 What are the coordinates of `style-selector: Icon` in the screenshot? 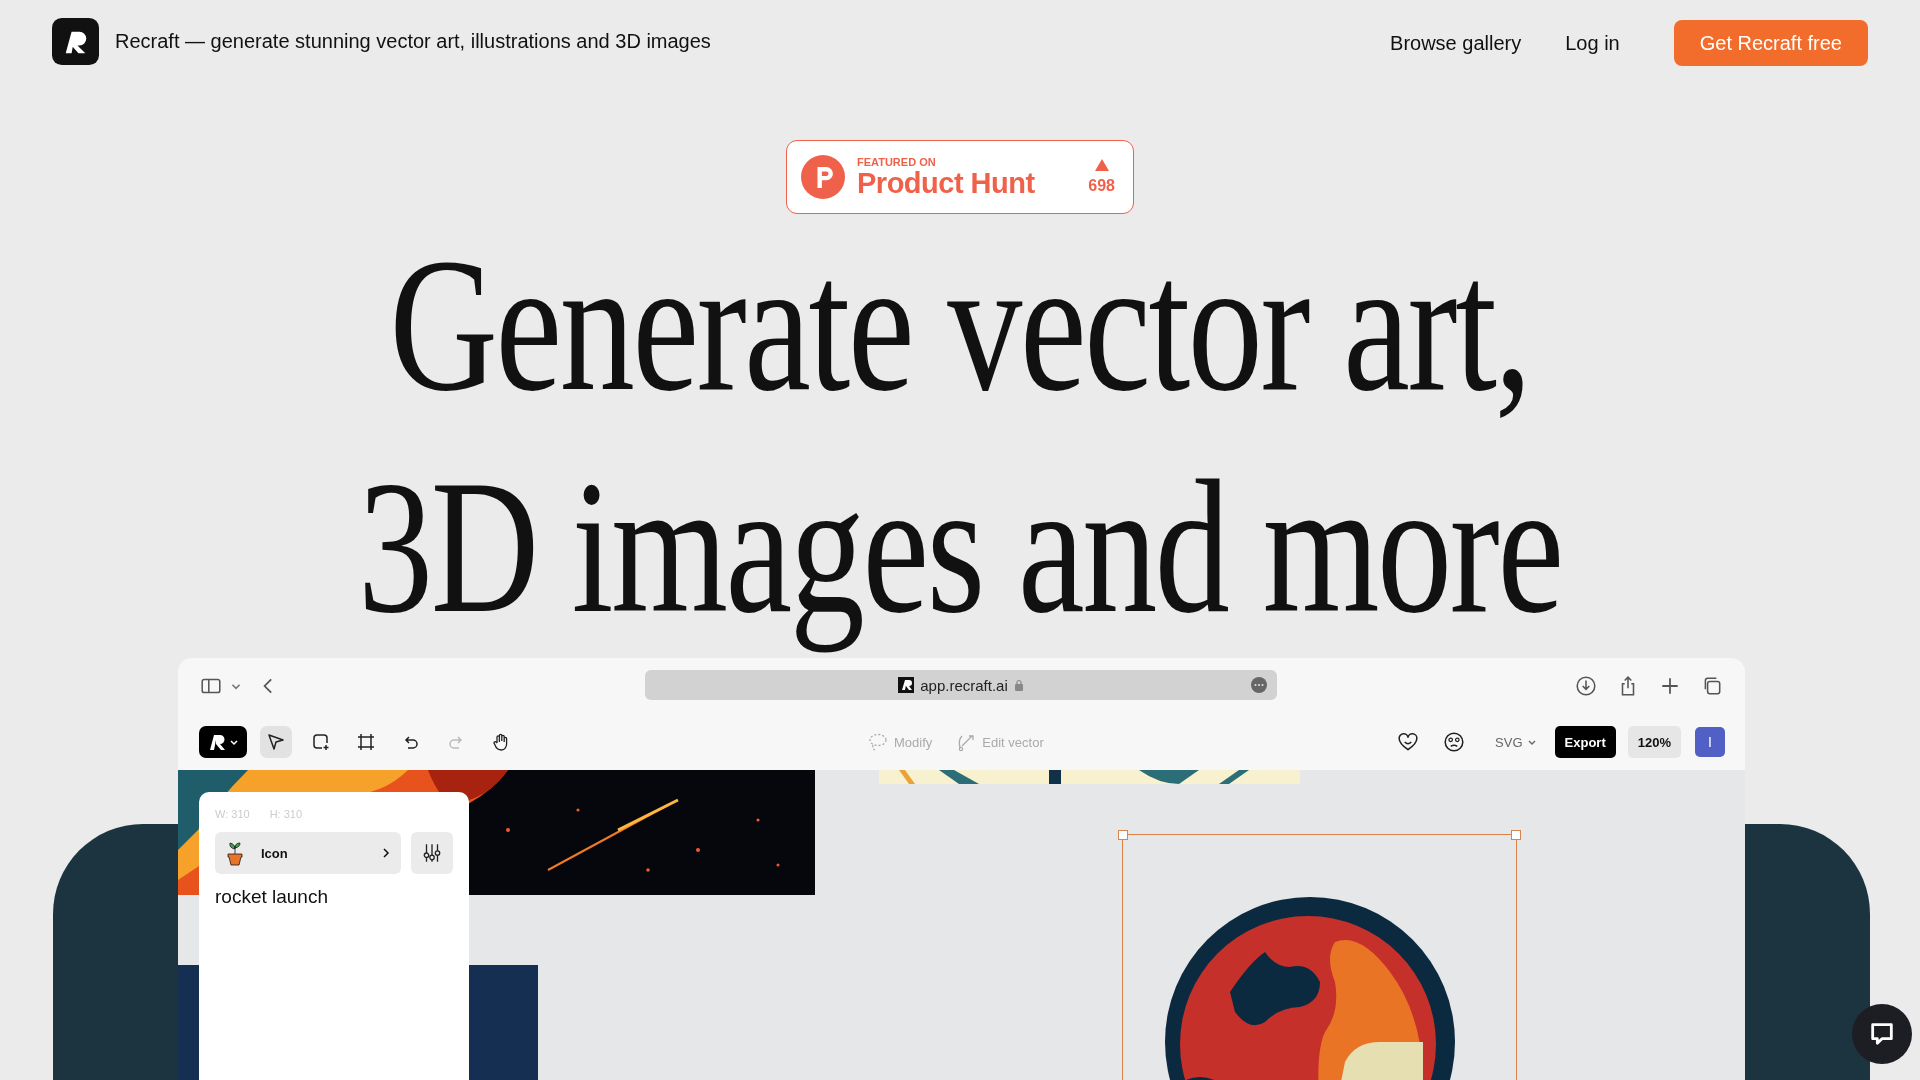 It's located at (308, 853).